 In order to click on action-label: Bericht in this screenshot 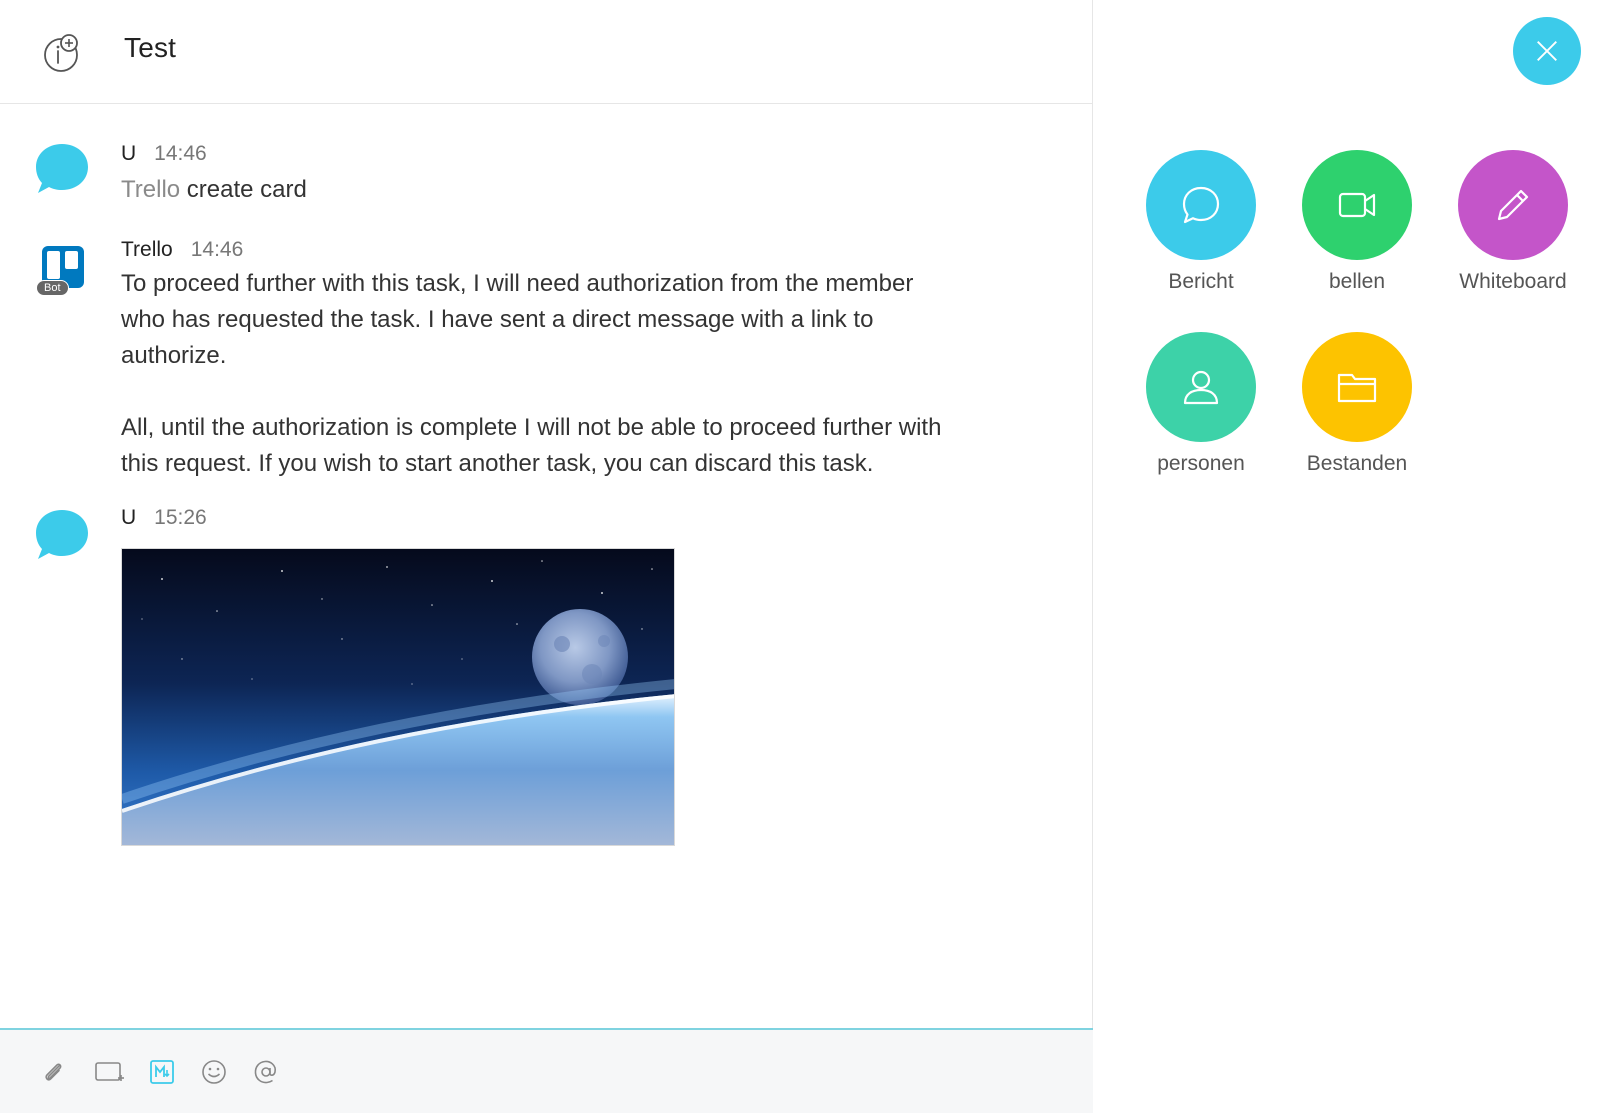, I will do `click(1201, 281)`.